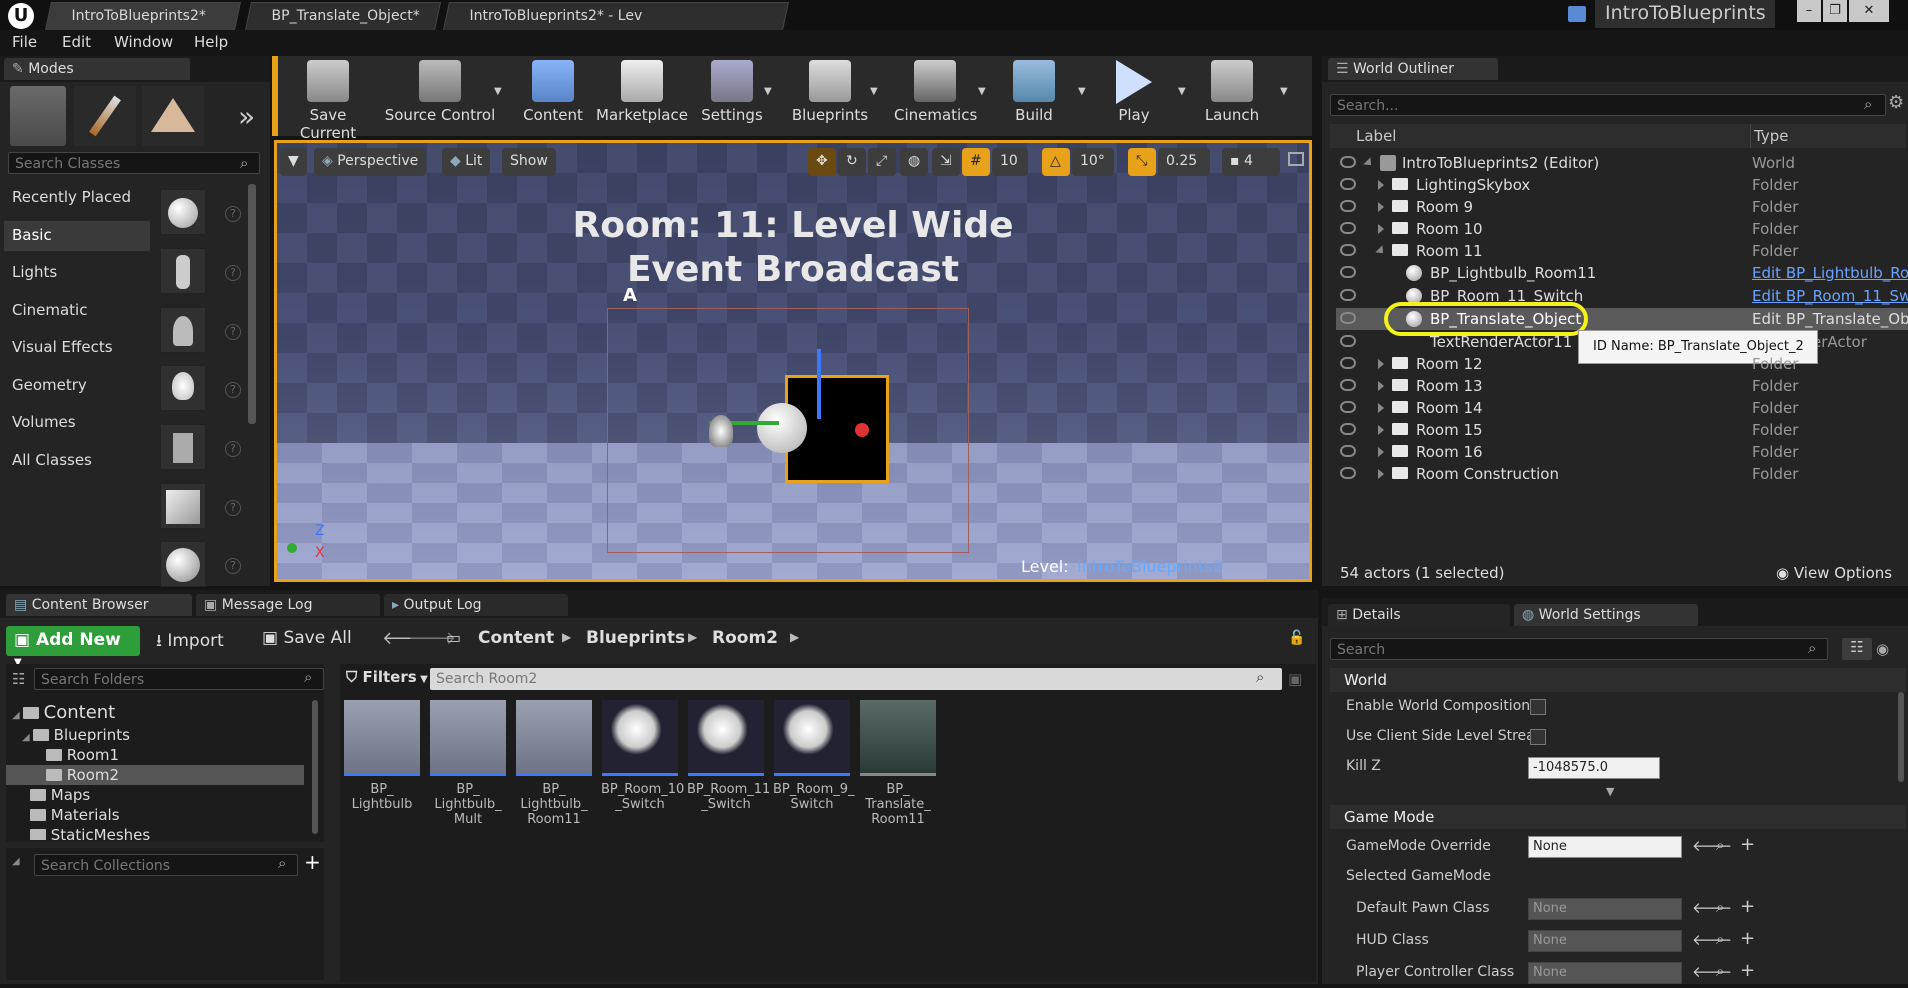 This screenshot has width=1908, height=988. I want to click on category-all-classes: All Classes, so click(77, 461).